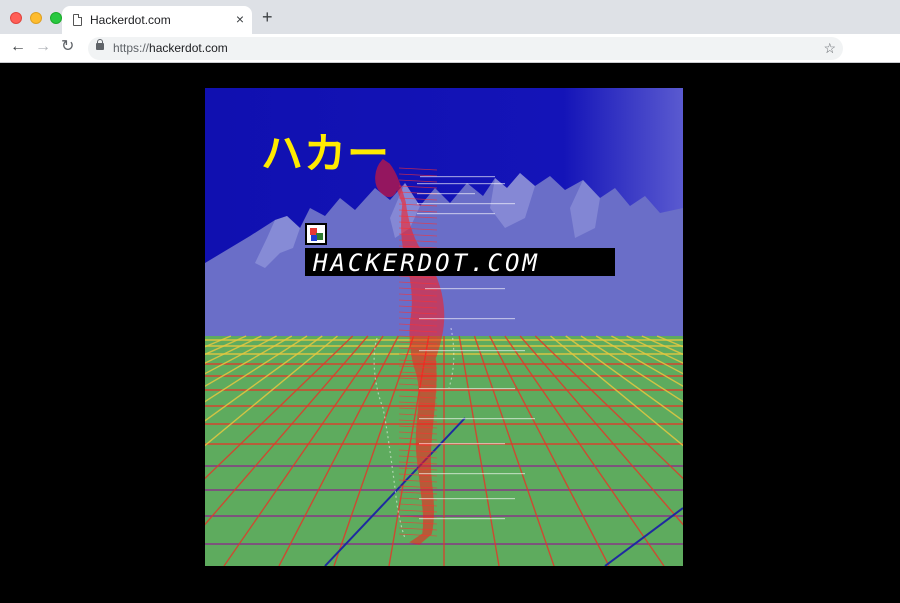  Describe the element at coordinates (77, 20) in the screenshot. I see `page-icon` at that location.